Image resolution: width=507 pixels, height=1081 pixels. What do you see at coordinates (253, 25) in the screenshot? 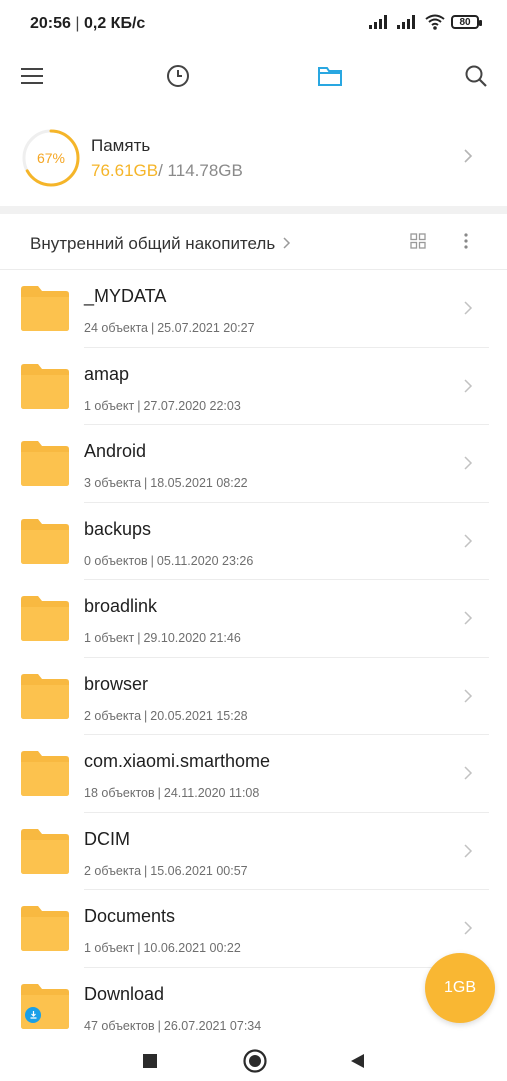
I see `status-bar: 20:56 | 0,2 КБ/с 80` at bounding box center [253, 25].